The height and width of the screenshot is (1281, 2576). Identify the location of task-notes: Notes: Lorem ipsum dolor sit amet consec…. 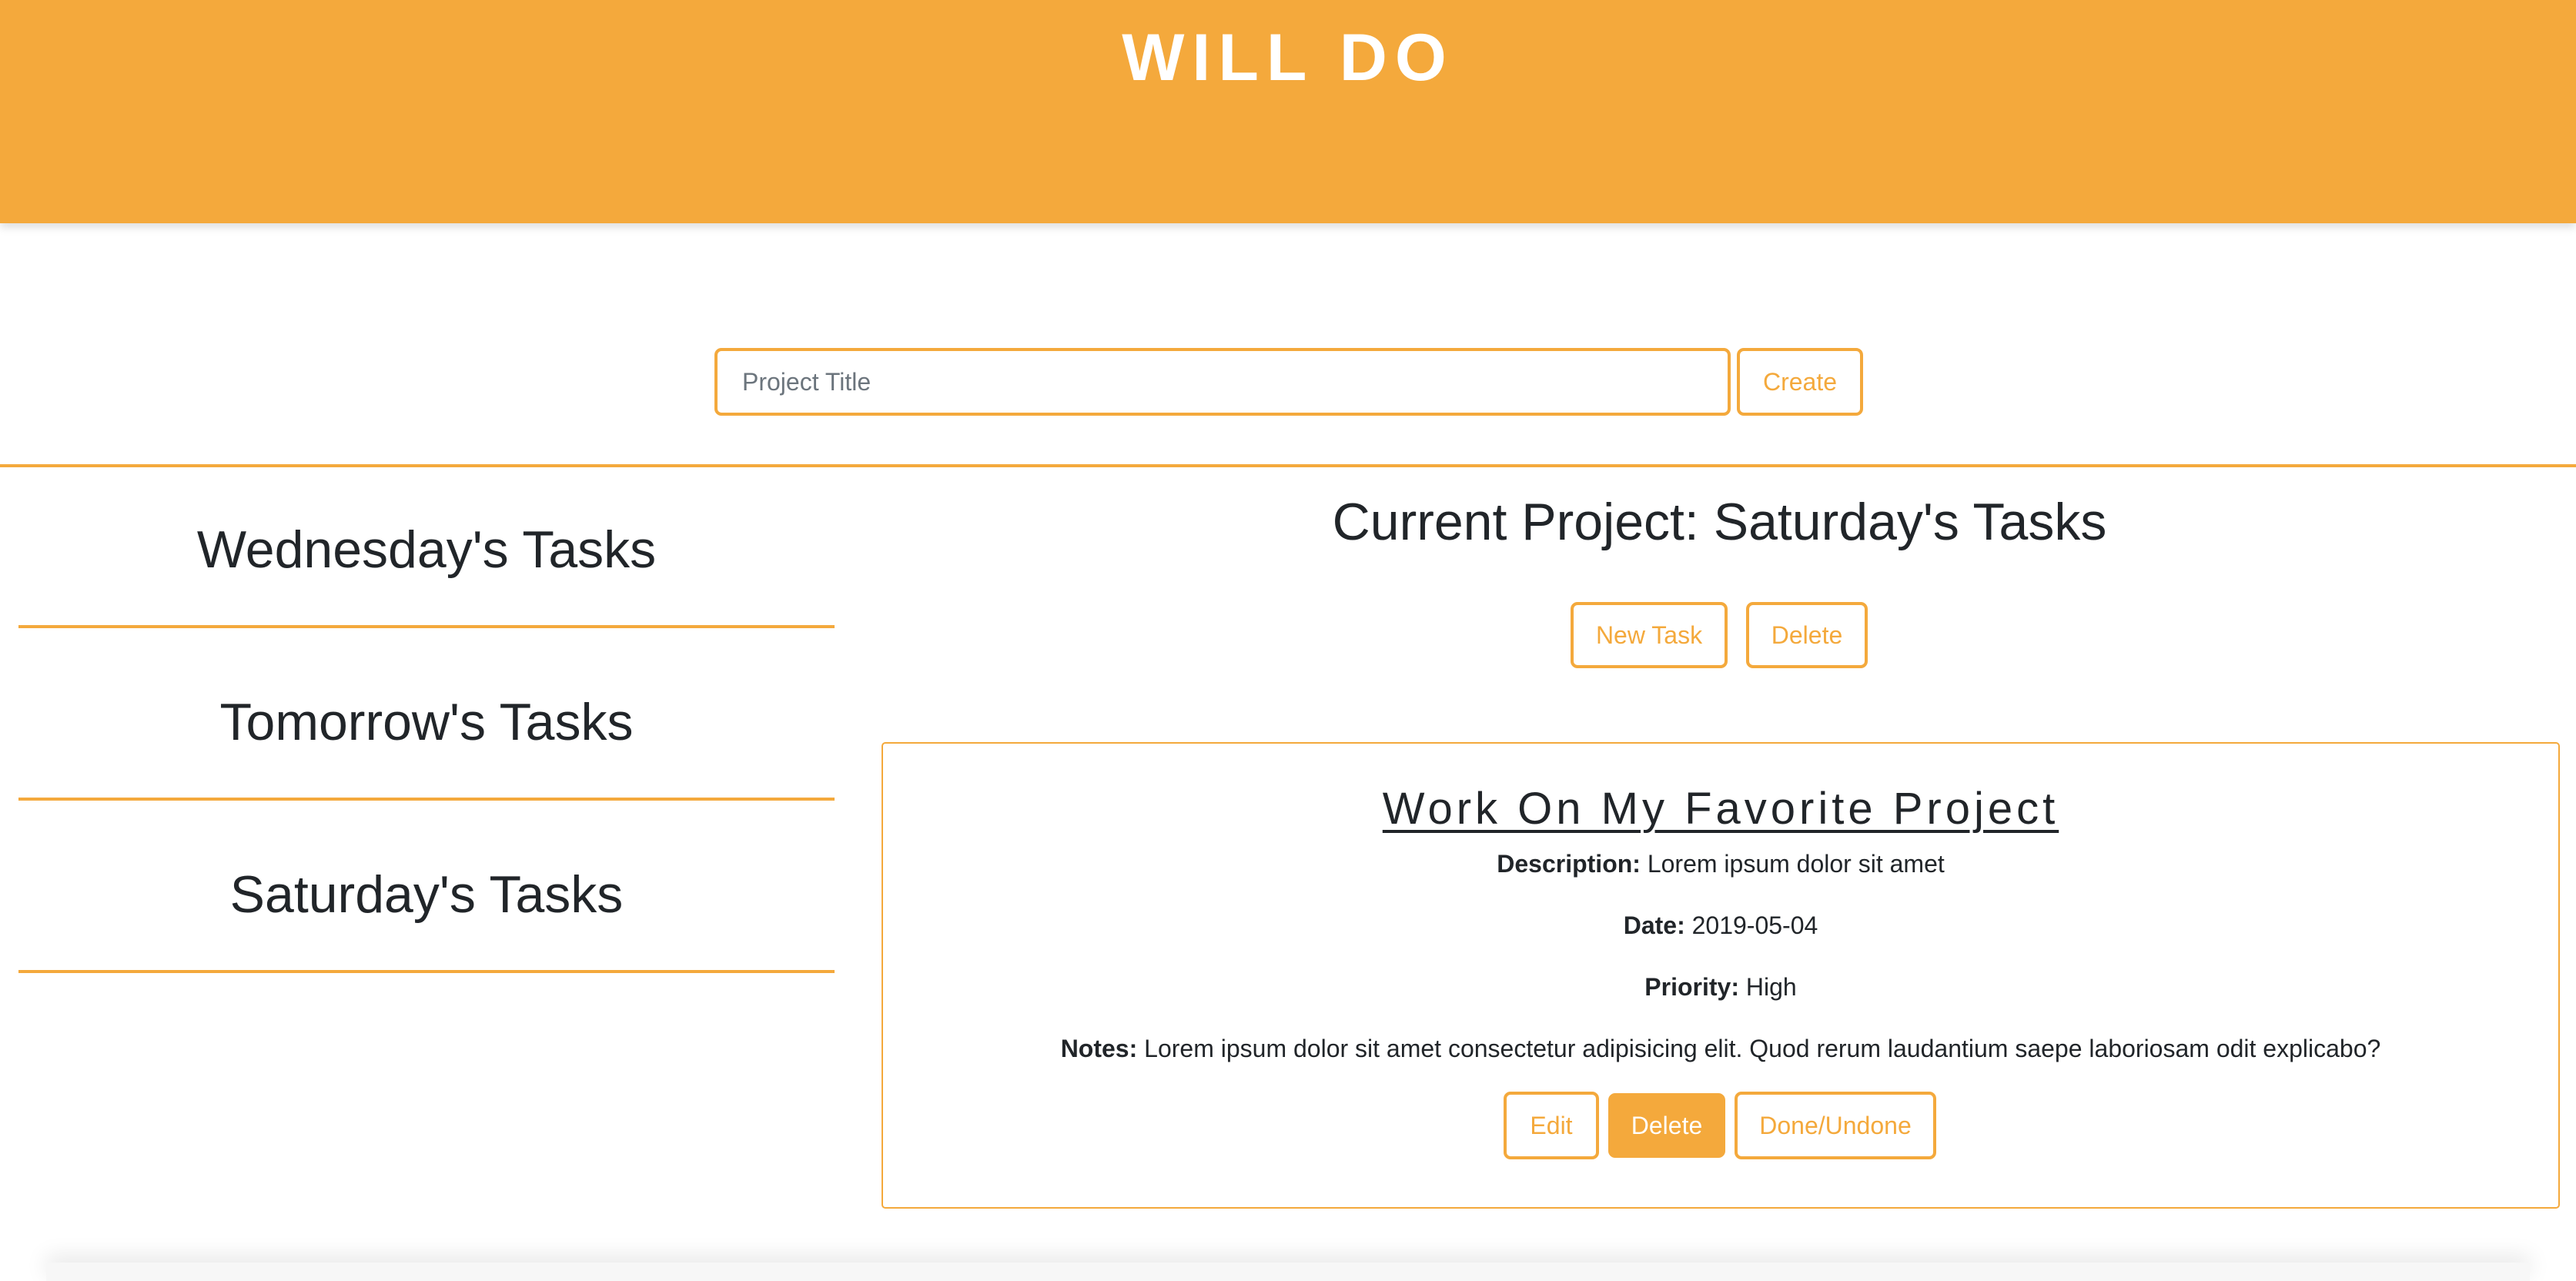
(1721, 1048).